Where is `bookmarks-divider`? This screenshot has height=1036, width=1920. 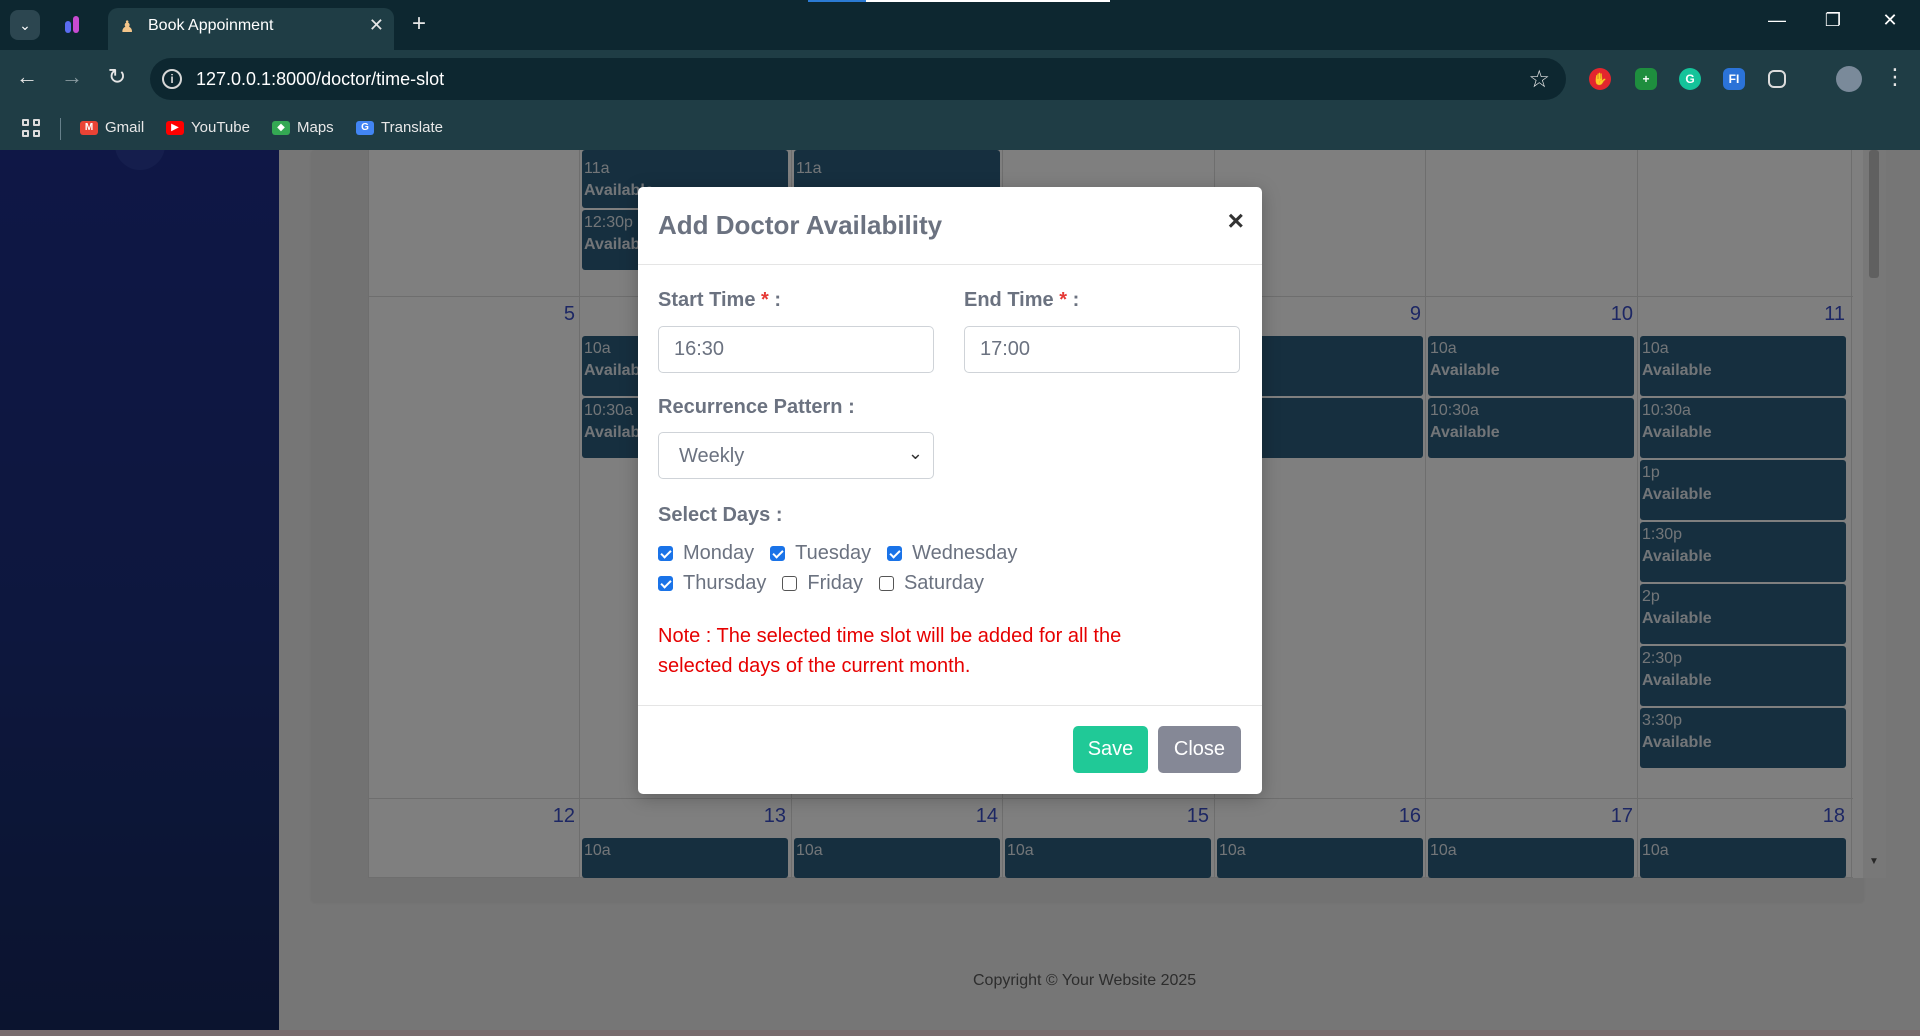 bookmarks-divider is located at coordinates (60, 129).